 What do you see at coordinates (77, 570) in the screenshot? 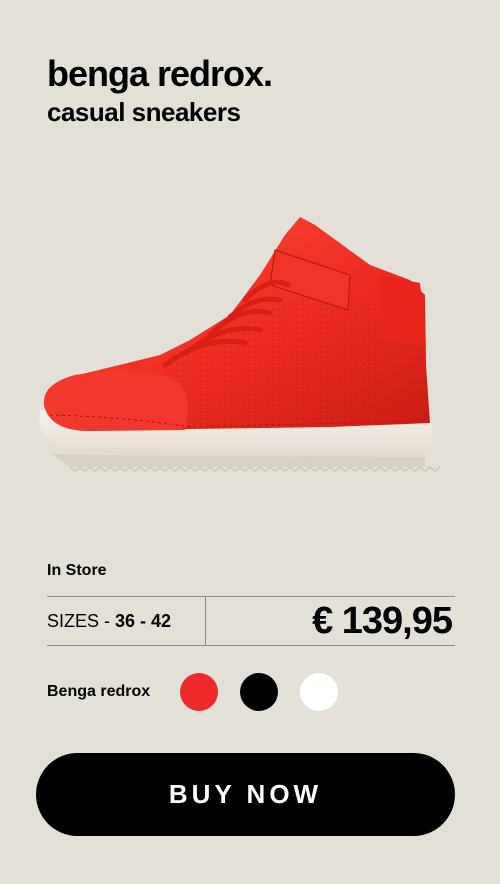
I see `availability-label: In Store` at bounding box center [77, 570].